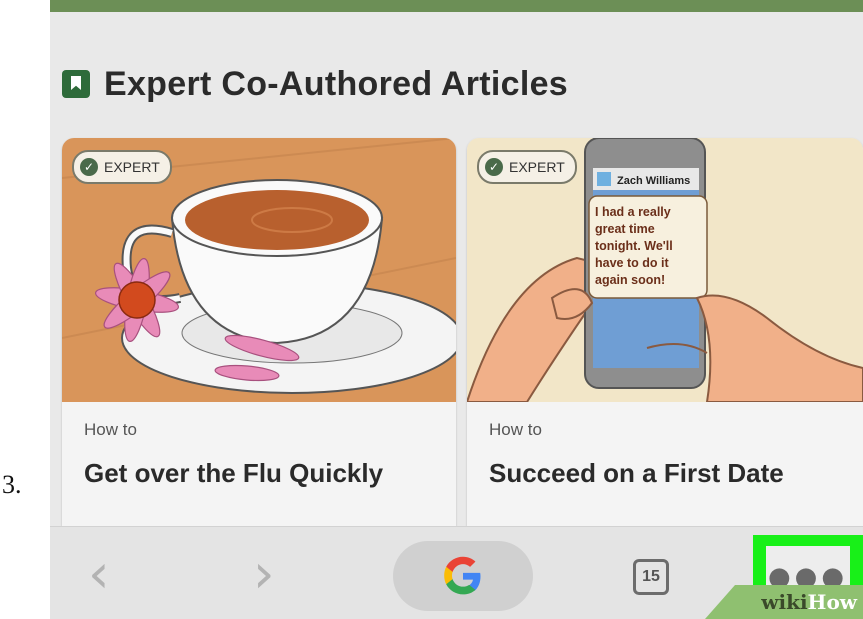  Describe the element at coordinates (12, 484) in the screenshot. I see `step-number: 3.` at that location.